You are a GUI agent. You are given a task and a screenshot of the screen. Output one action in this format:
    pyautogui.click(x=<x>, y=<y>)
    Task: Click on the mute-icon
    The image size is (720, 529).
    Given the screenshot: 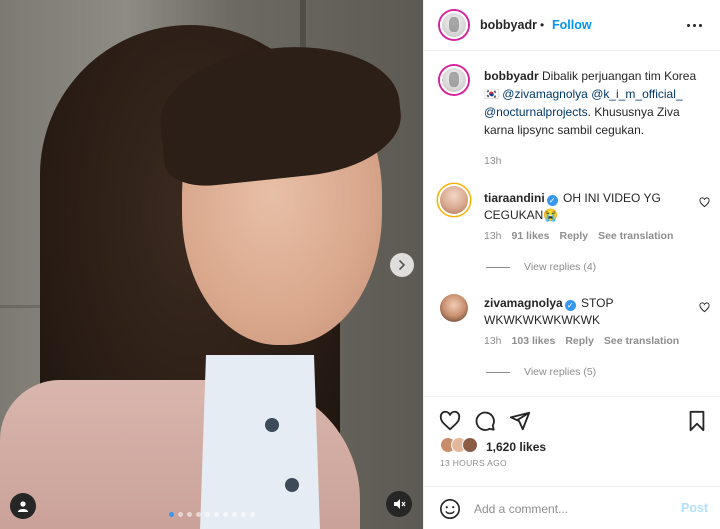 What is the action you would take?
    pyautogui.click(x=400, y=504)
    